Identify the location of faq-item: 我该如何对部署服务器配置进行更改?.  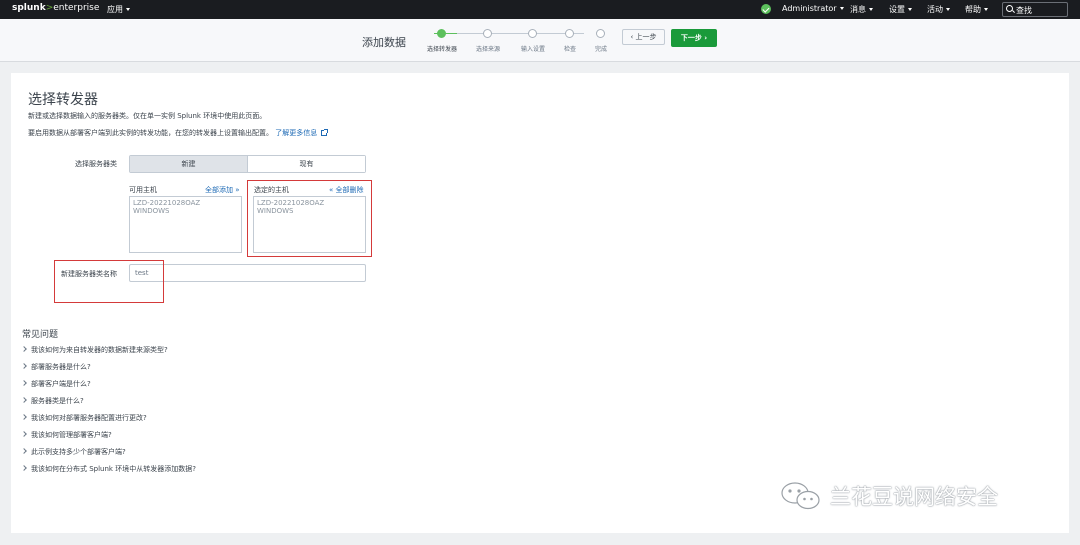
(84, 418).